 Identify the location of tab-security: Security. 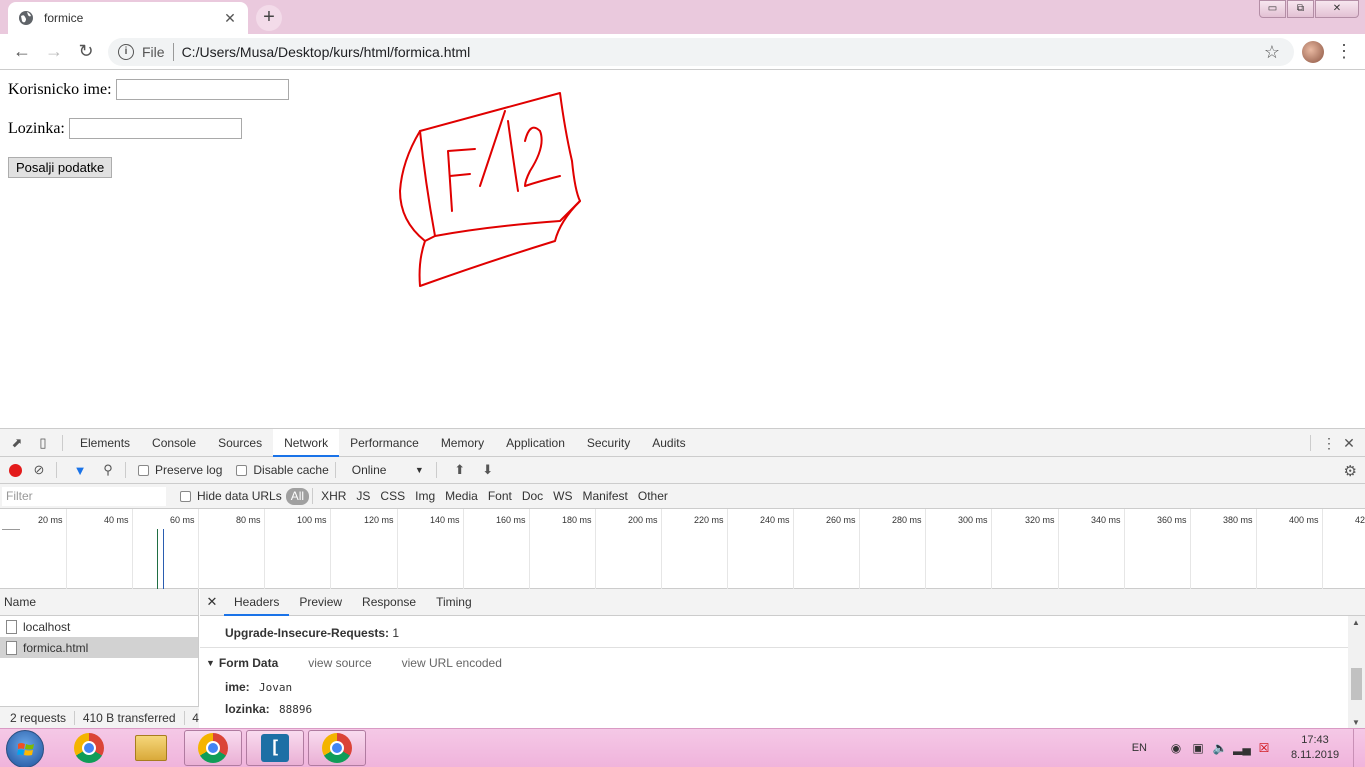
(608, 443).